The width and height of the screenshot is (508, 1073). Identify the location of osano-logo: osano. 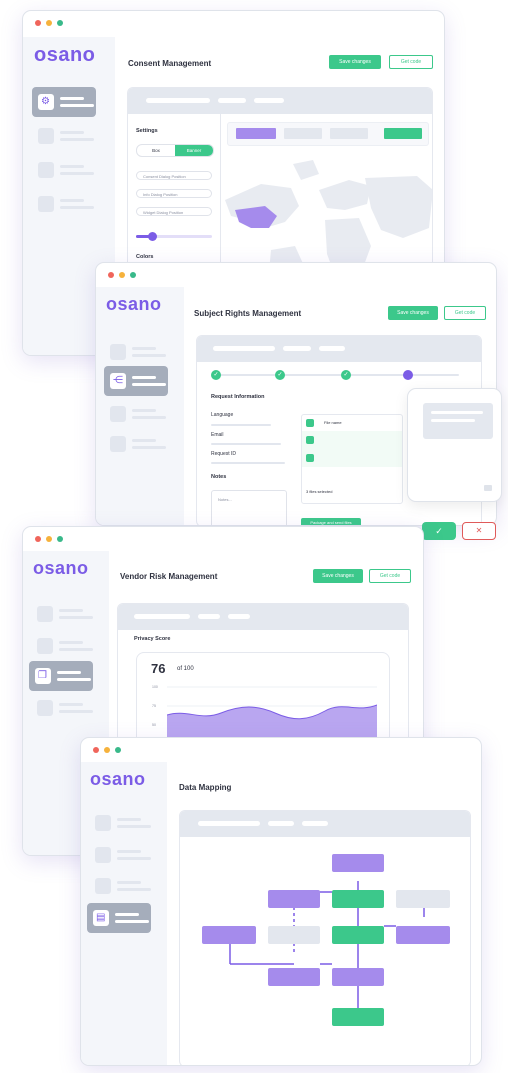
(61, 568).